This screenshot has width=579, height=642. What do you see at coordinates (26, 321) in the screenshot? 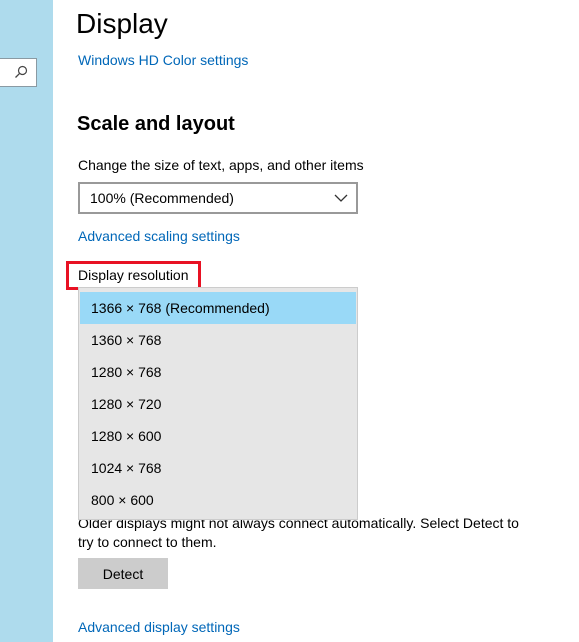
I see `sidebar` at bounding box center [26, 321].